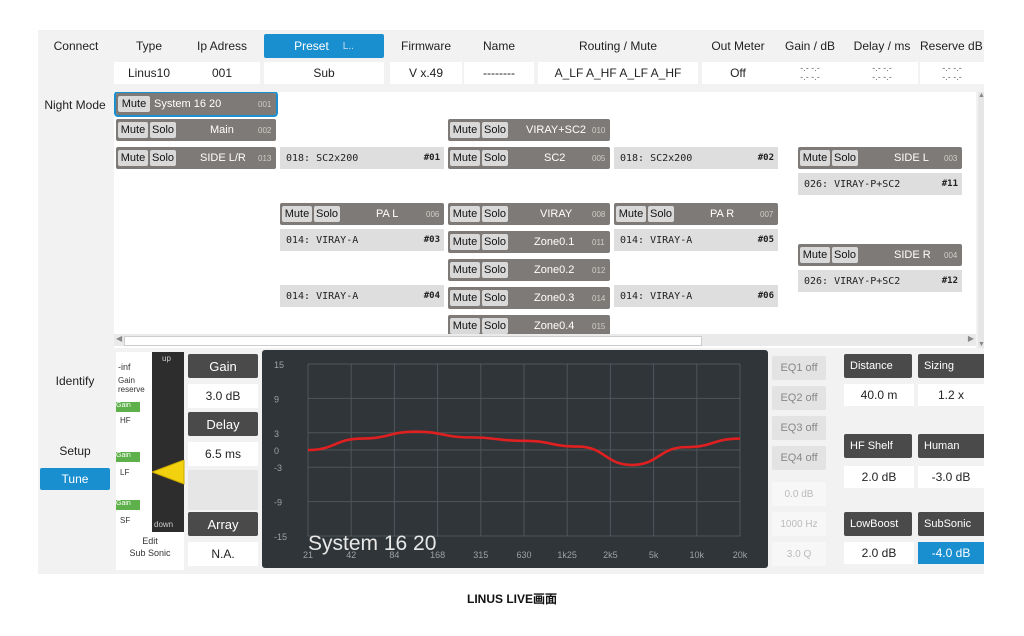 The height and width of the screenshot is (636, 1024). Describe the element at coordinates (618, 73) in the screenshot. I see `routing-value: A_LF A_HF A_LF A_HF` at that location.